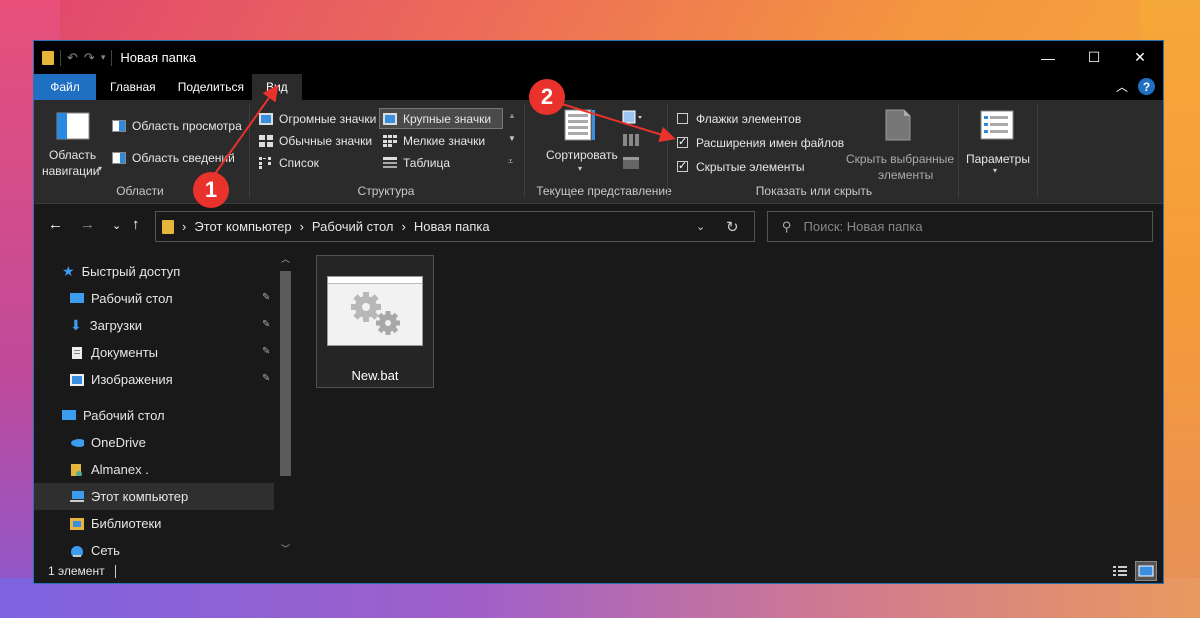  What do you see at coordinates (547, 97) in the screenshot?
I see `annotation-badge-2: 2` at bounding box center [547, 97].